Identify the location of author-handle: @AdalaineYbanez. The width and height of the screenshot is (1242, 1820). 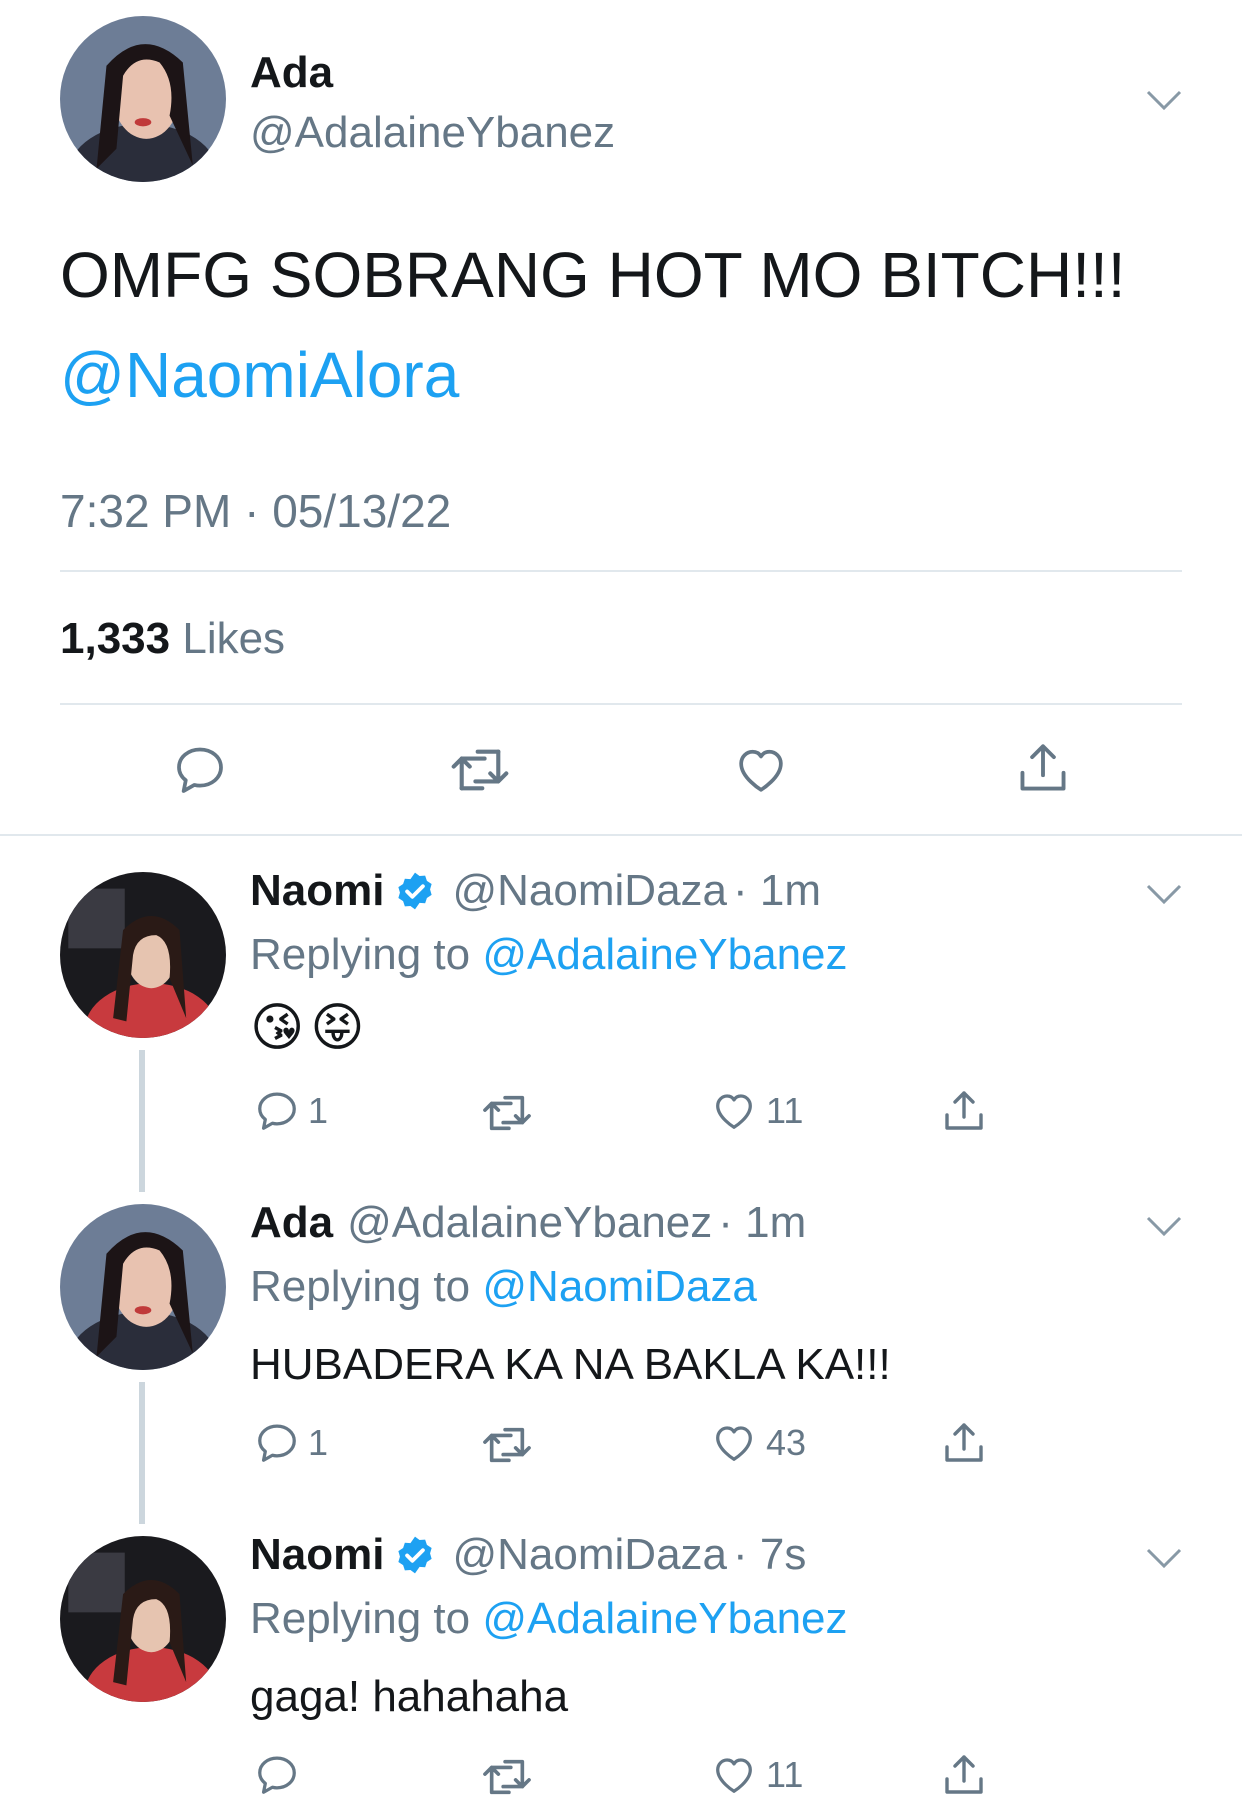
(432, 133).